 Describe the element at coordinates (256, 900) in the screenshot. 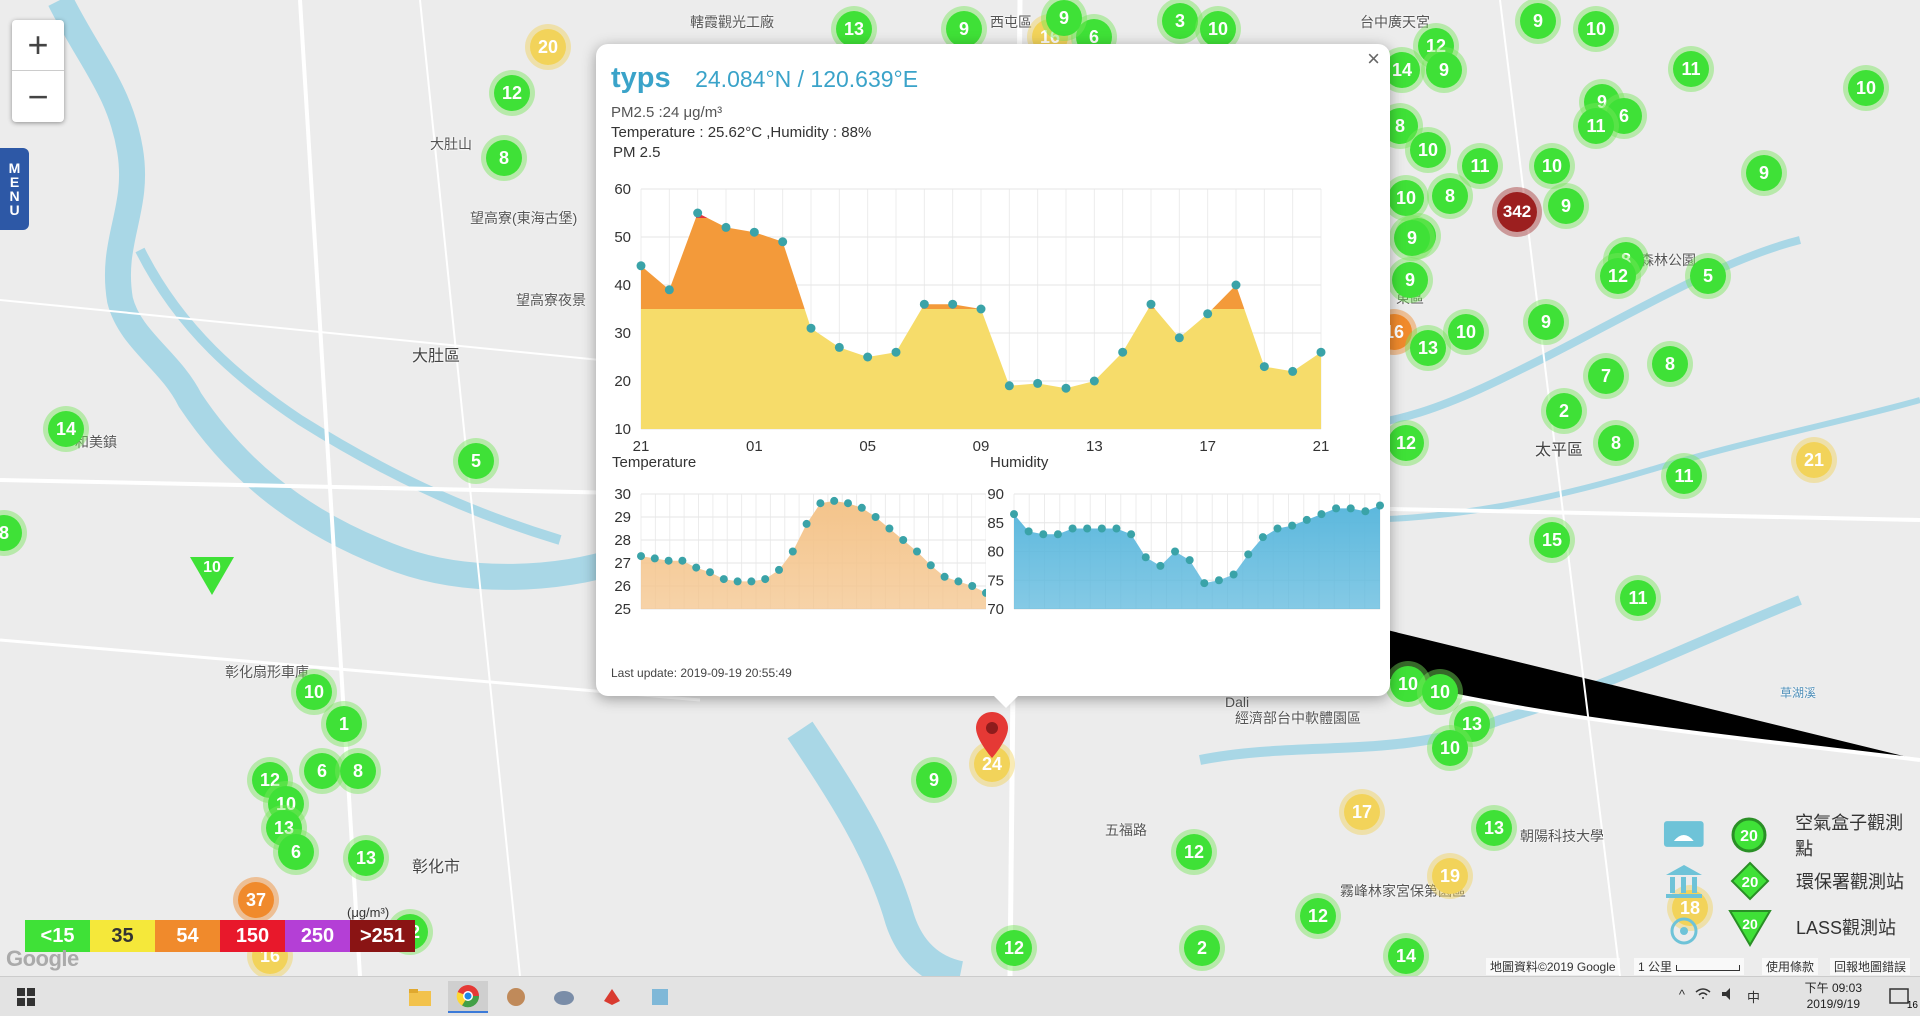

I see `sensor-marker: 37` at that location.